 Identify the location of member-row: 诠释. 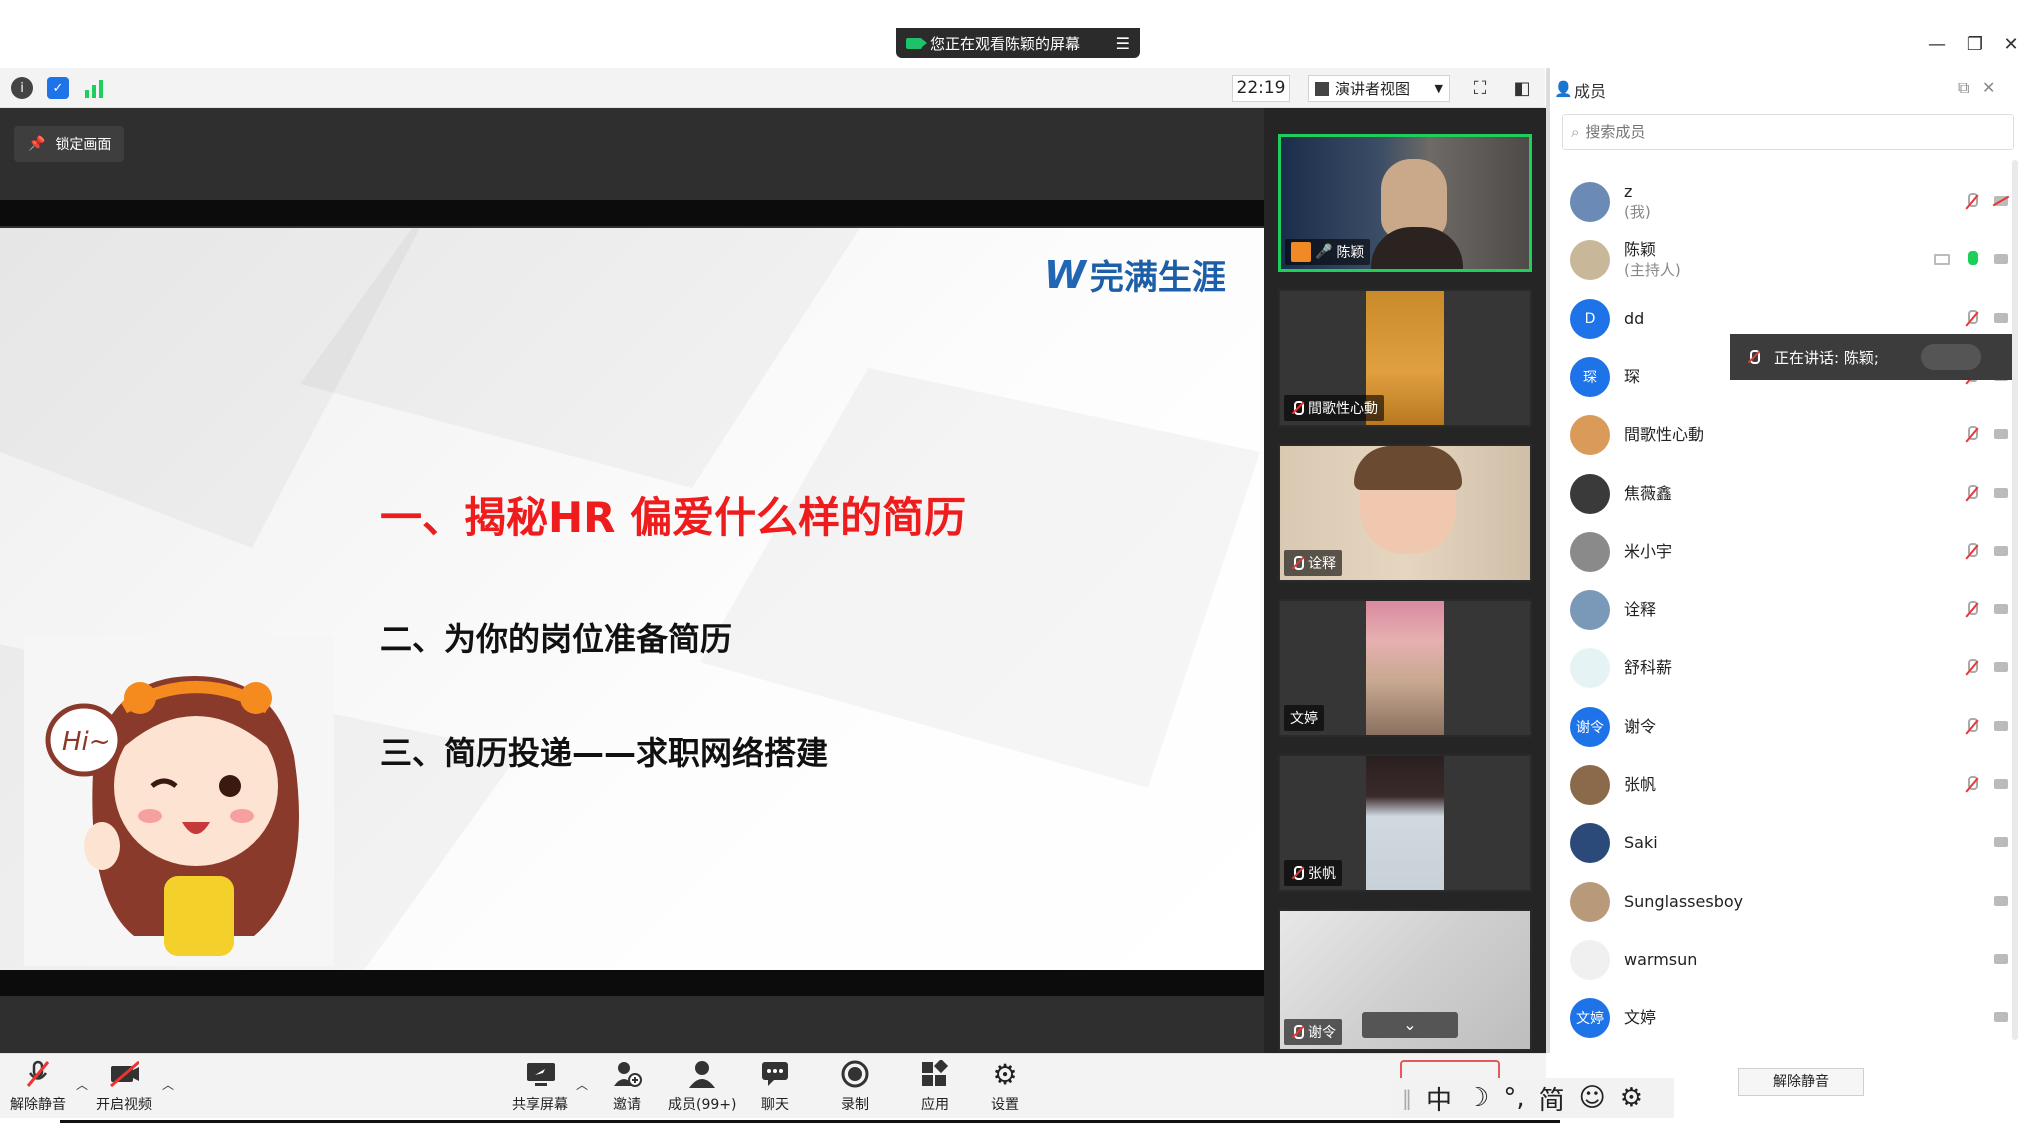
(1790, 610).